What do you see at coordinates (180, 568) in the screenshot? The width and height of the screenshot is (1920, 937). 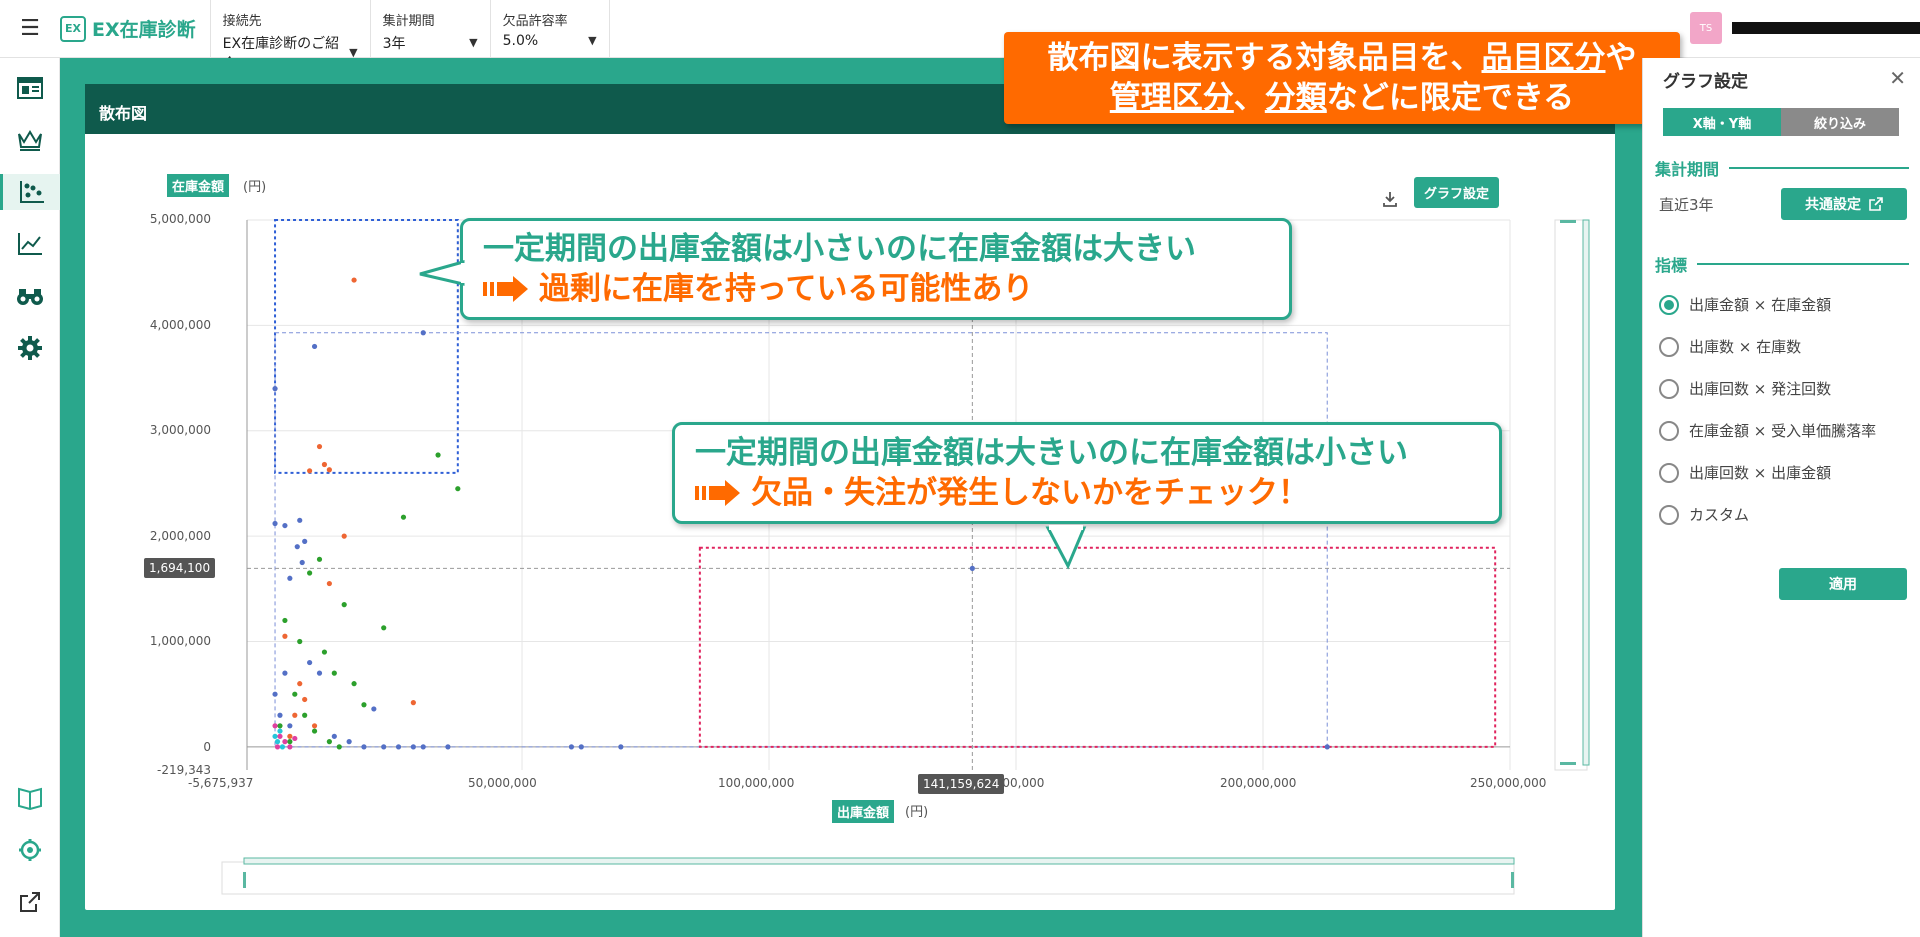 I see `crosshair-y-label: 1,694,100` at bounding box center [180, 568].